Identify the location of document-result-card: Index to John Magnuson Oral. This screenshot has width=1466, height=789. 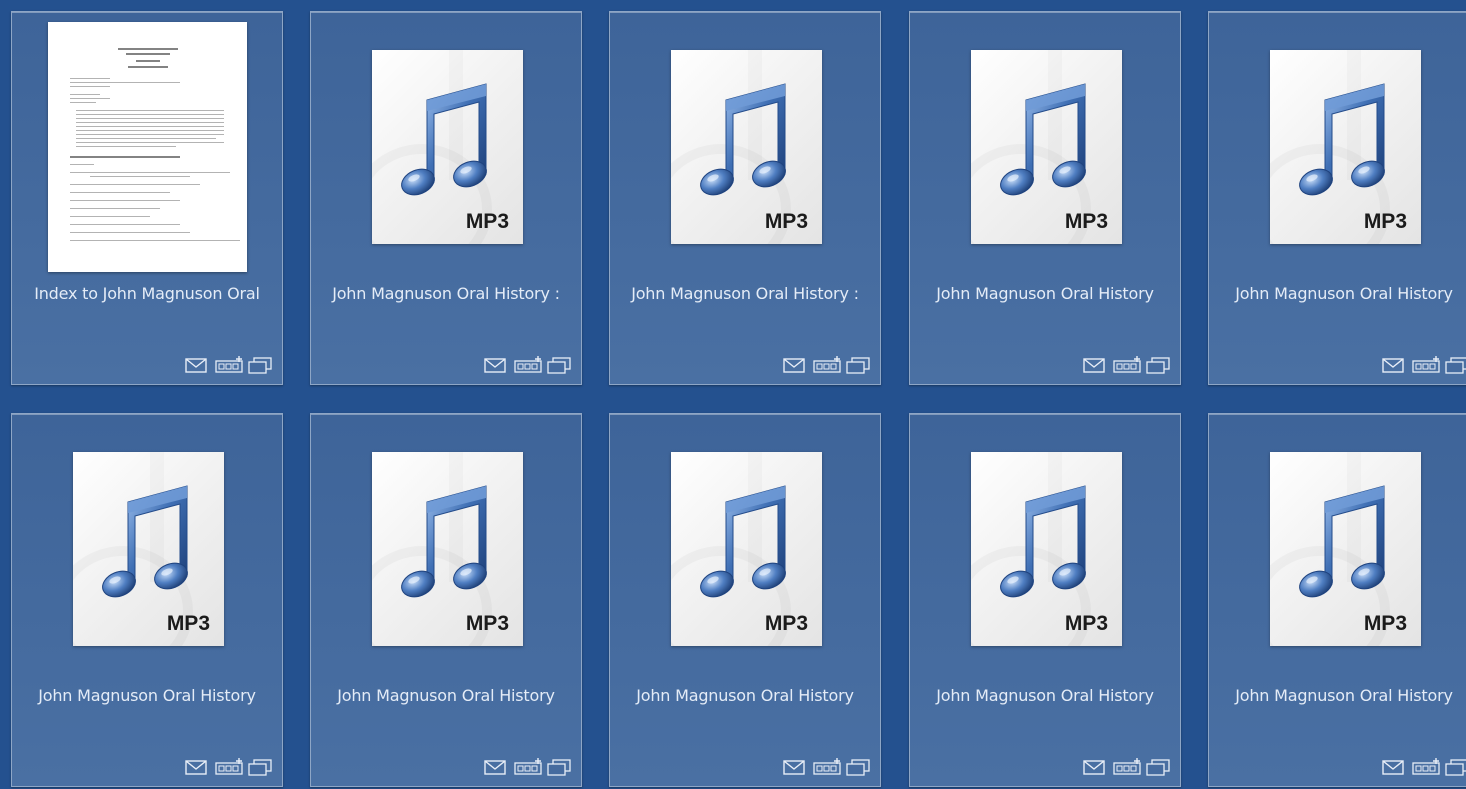
(147, 198).